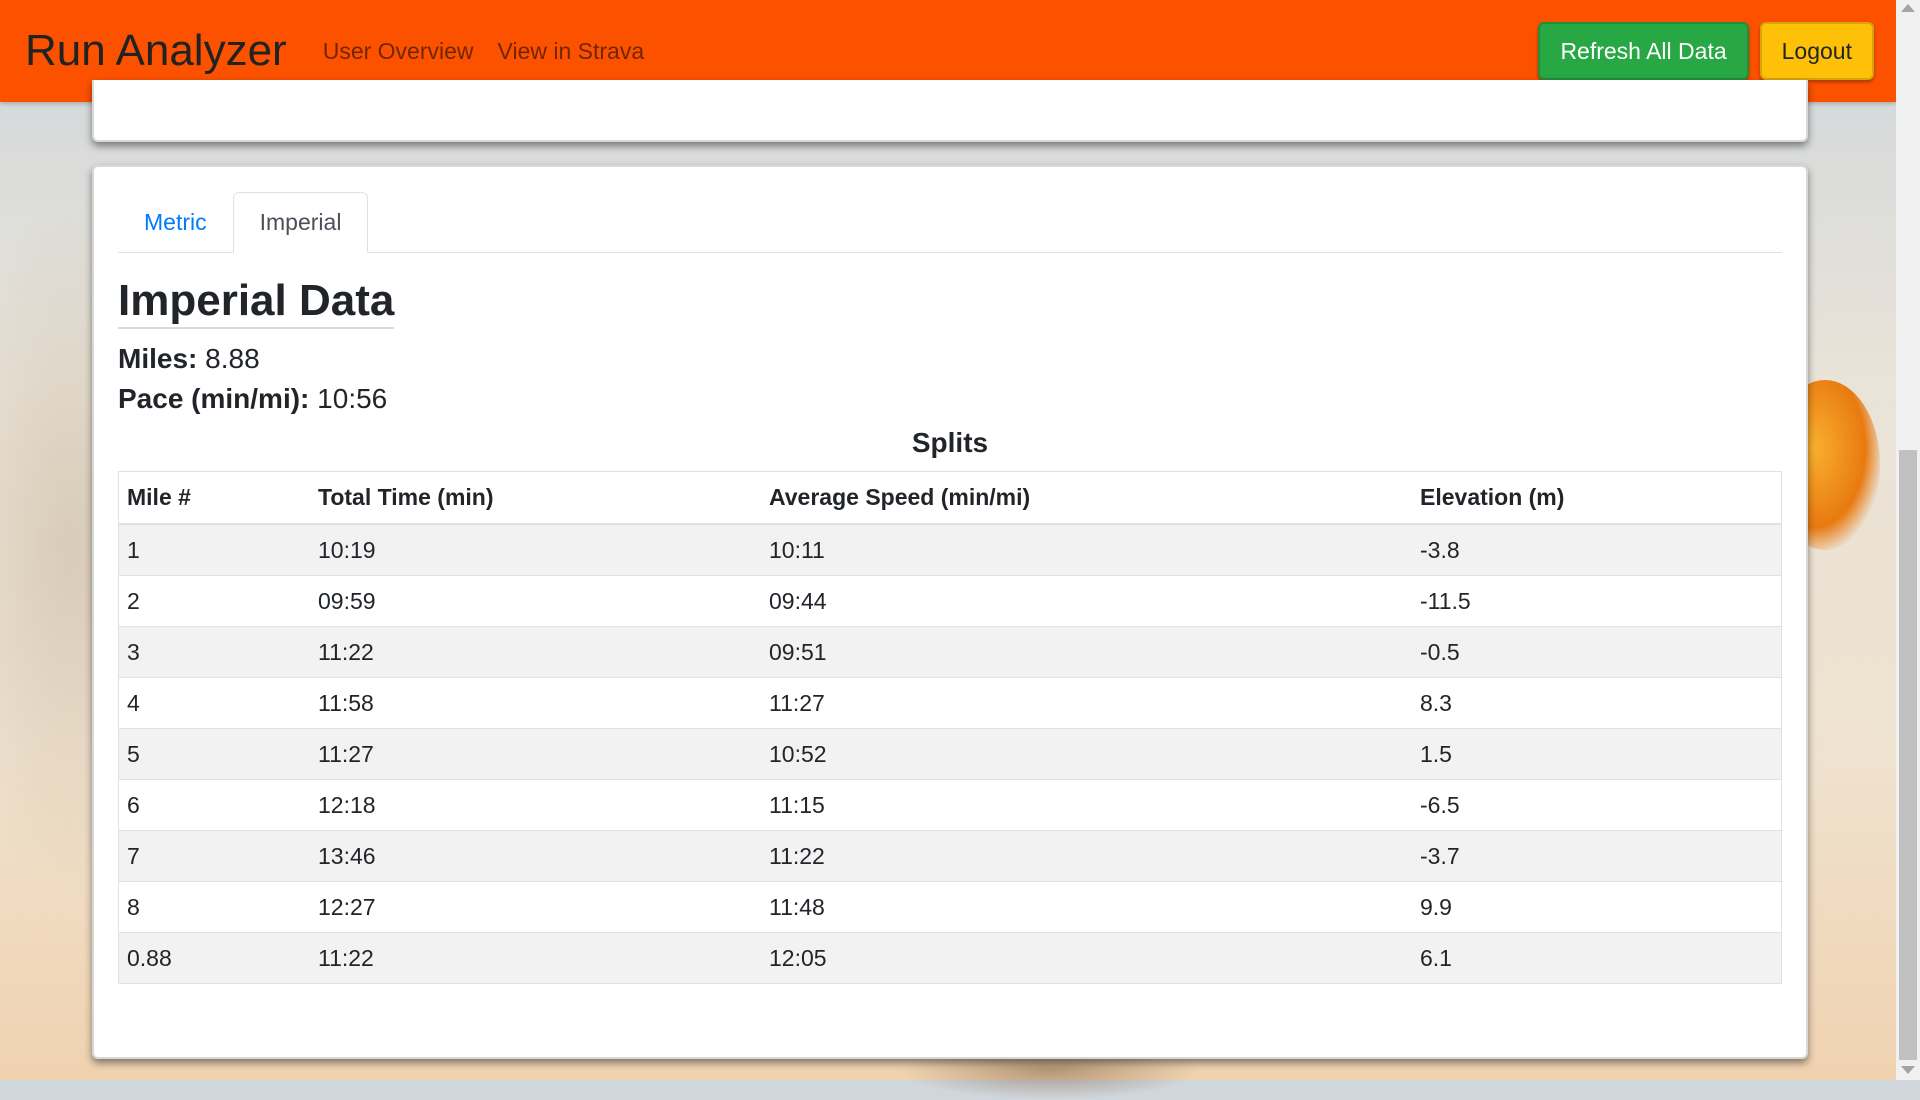 Image resolution: width=1920 pixels, height=1100 pixels. What do you see at coordinates (1086, 498) in the screenshot?
I see `column-header-average-speed: Average Speed (min/mi)` at bounding box center [1086, 498].